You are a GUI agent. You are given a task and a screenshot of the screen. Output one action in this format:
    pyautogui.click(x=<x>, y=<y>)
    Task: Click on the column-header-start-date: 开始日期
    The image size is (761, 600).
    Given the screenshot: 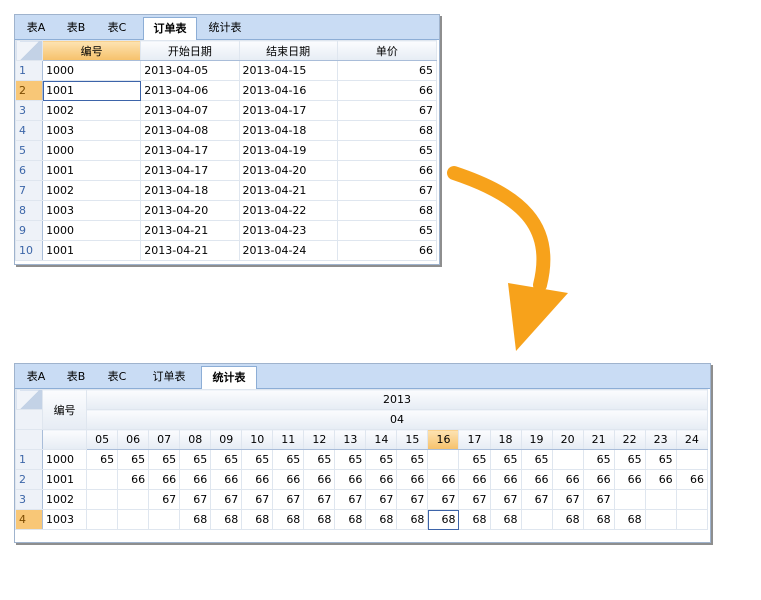 What is the action you would take?
    pyautogui.click(x=190, y=50)
    